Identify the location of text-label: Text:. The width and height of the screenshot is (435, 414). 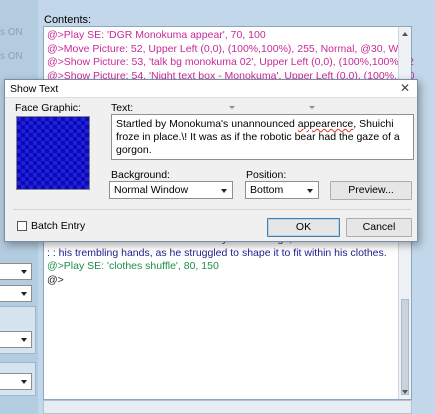
(122, 108).